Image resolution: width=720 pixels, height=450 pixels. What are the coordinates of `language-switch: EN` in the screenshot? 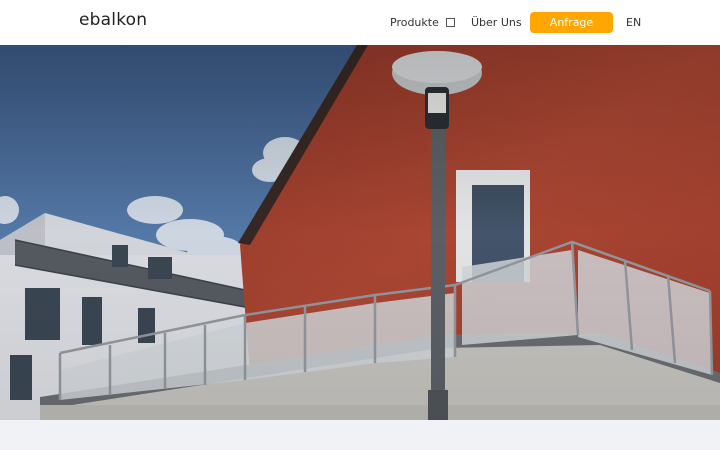 It's located at (633, 22).